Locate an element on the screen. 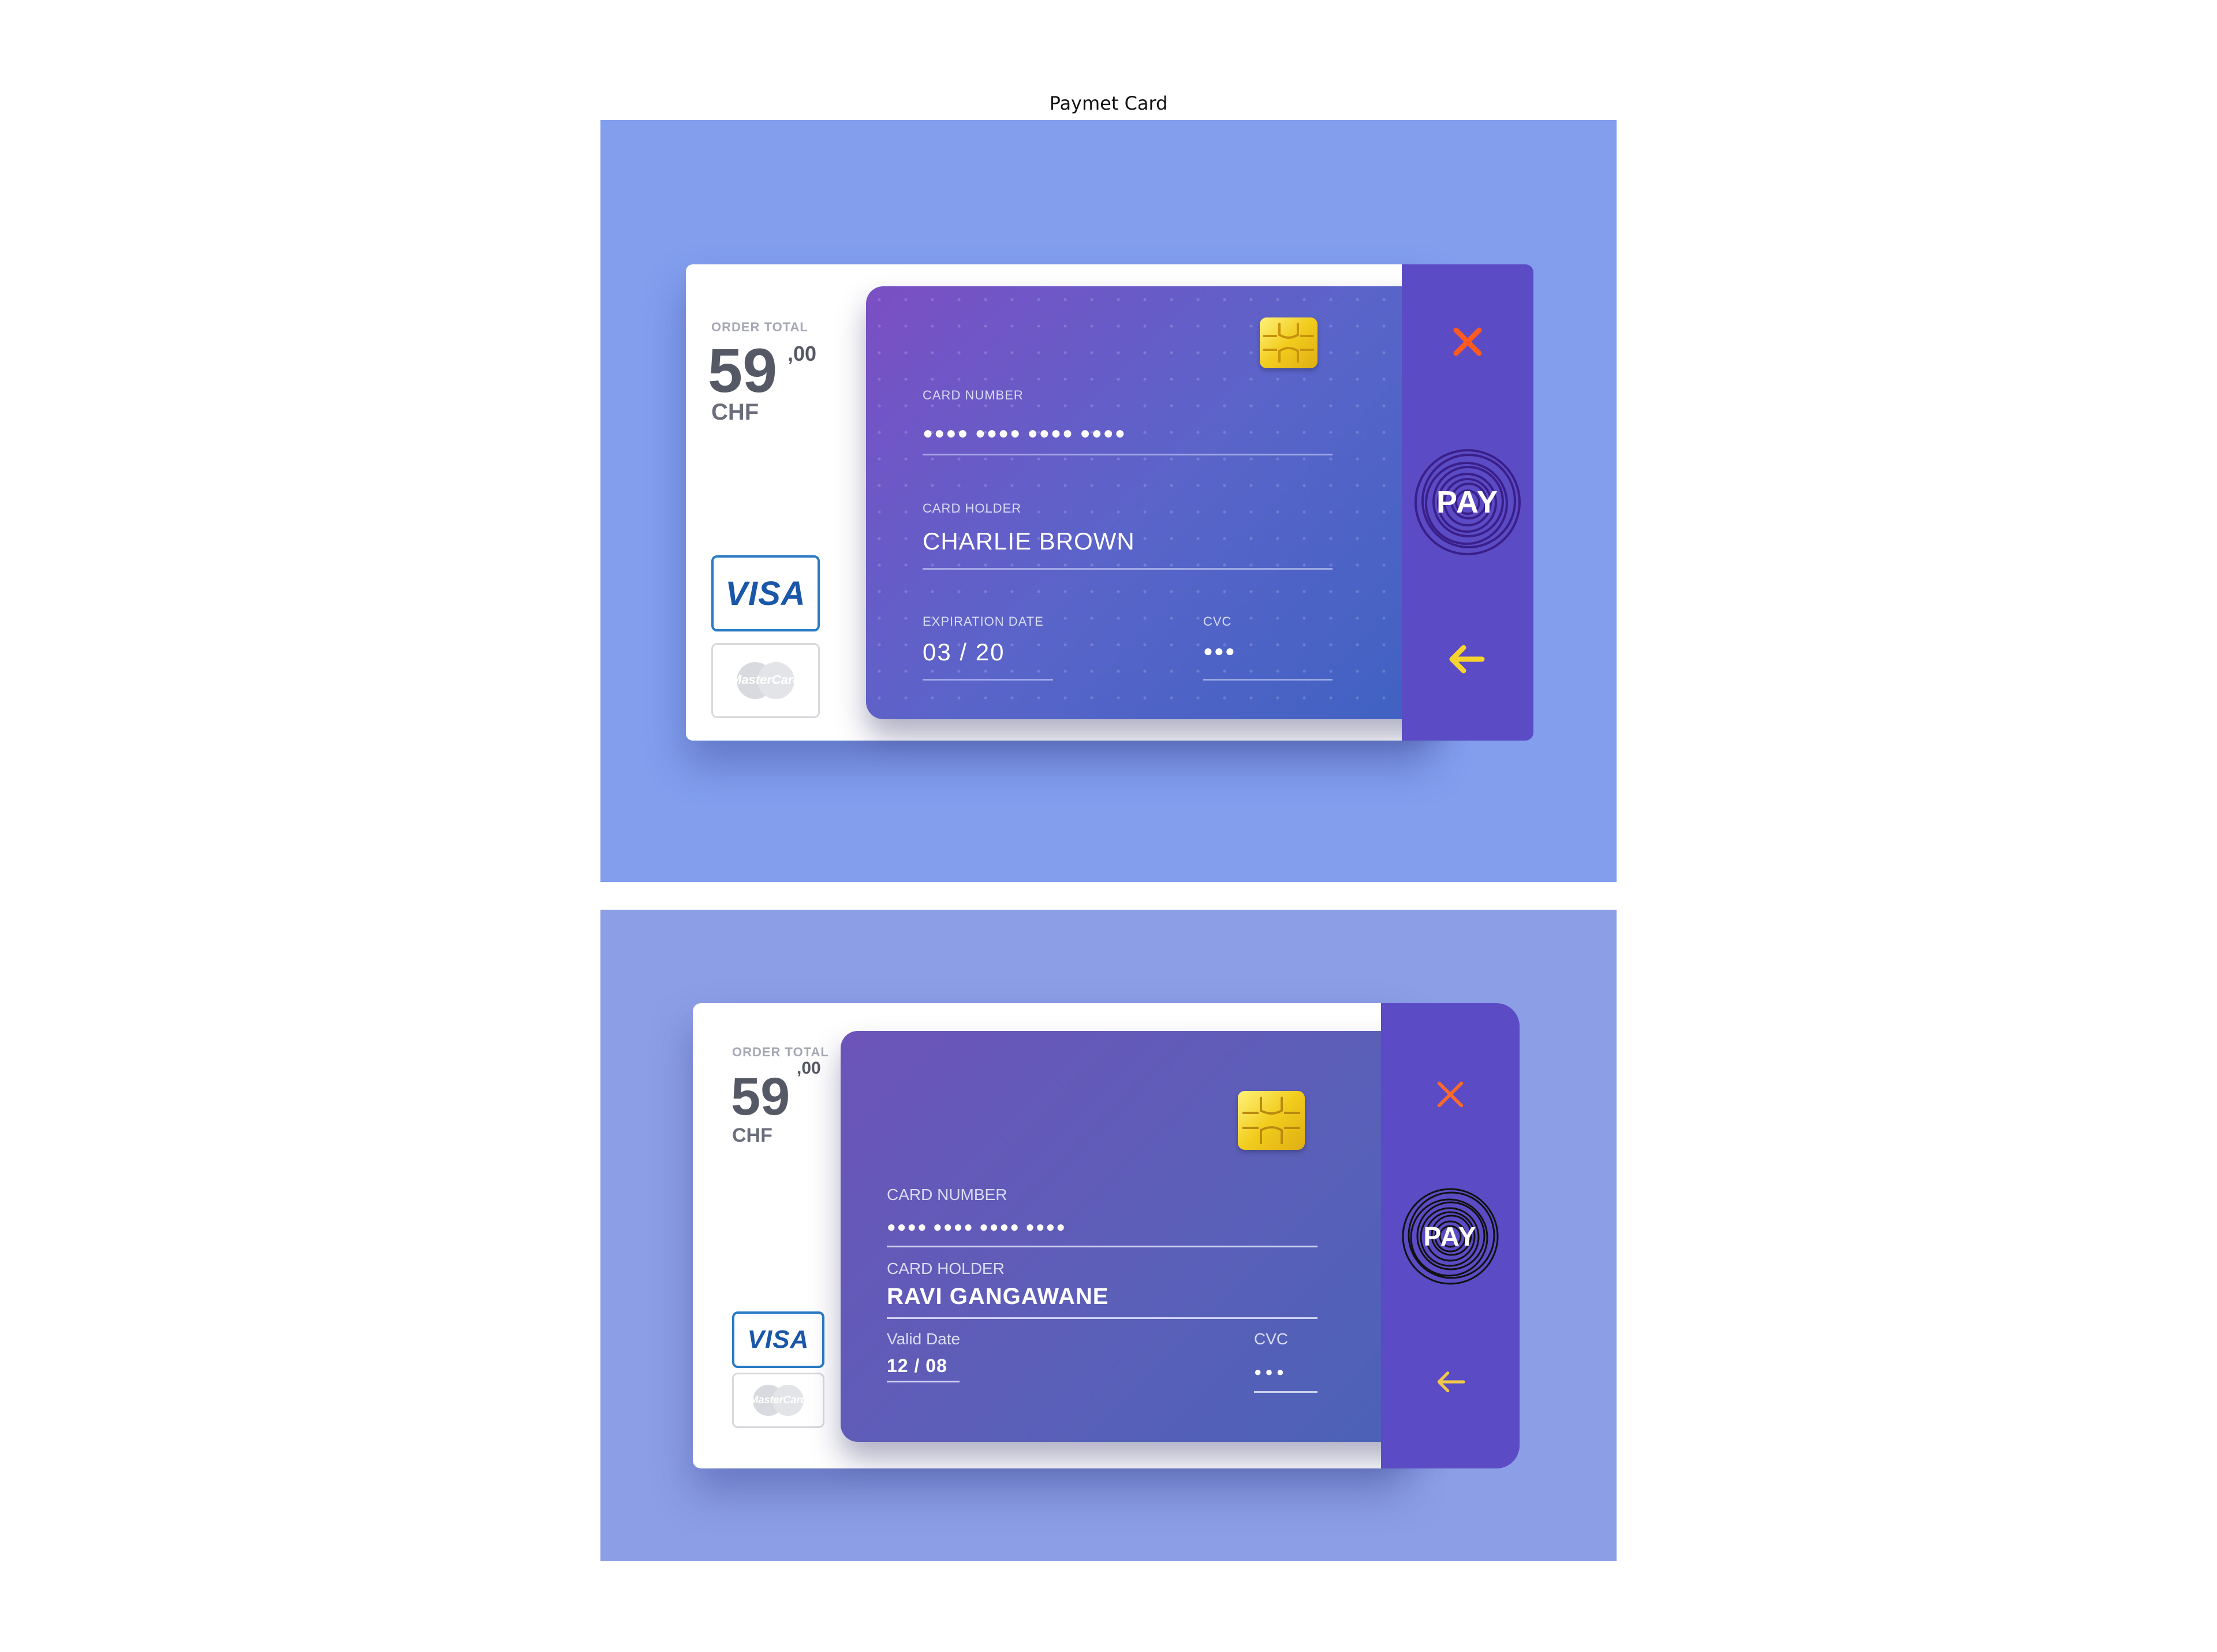 The image size is (2217, 1652). expiry-label: Valid Date is located at coordinates (924, 1339).